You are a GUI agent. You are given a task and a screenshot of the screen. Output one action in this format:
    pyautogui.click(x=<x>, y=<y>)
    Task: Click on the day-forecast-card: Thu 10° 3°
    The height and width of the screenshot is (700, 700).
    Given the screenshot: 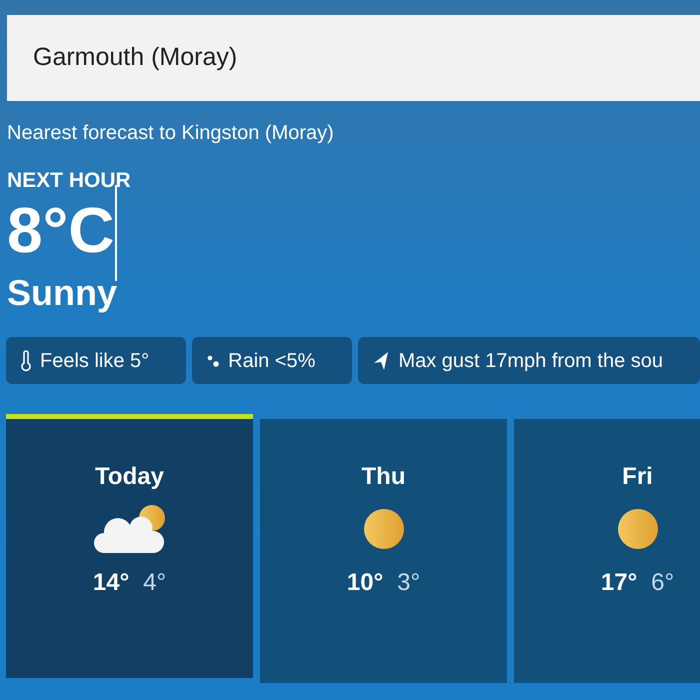 What is the action you would take?
    pyautogui.click(x=383, y=551)
    